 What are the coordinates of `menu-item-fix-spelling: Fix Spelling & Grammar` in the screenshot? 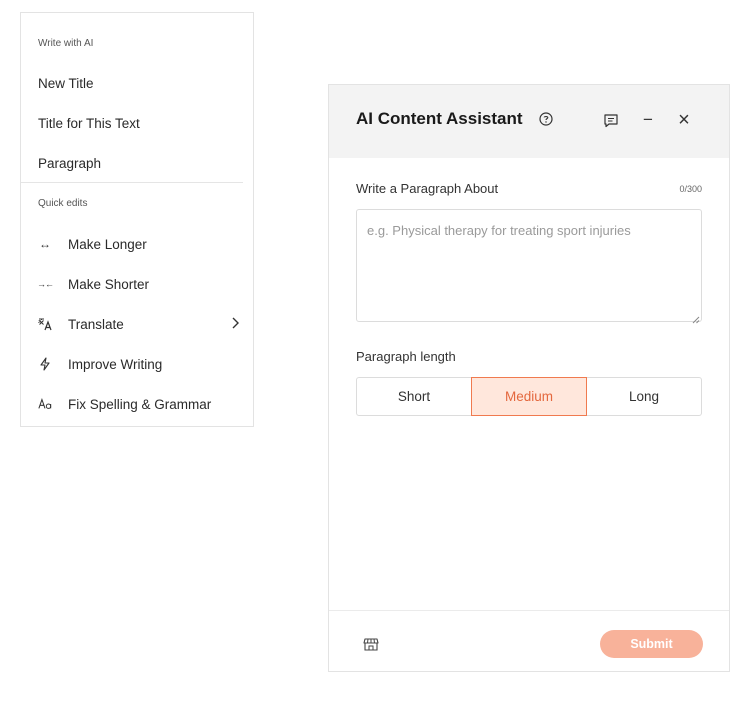 It's located at (138, 404).